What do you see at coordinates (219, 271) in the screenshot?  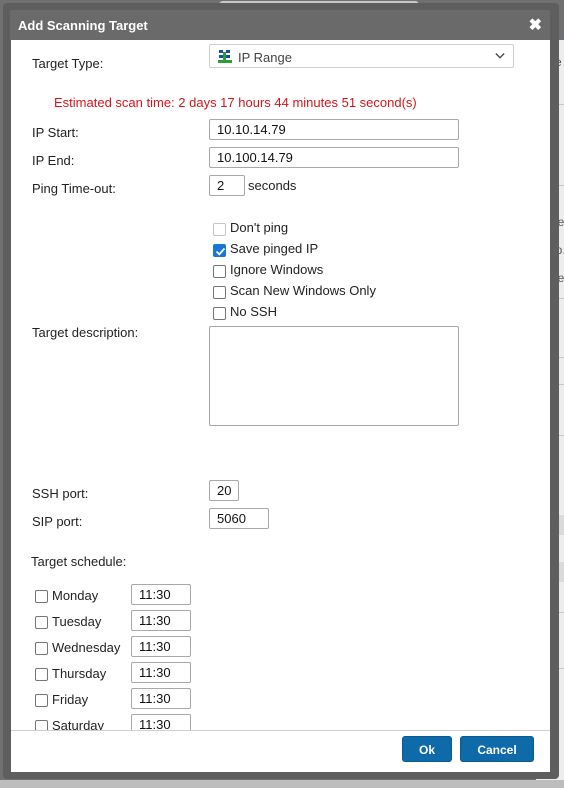 I see `ignore-windows-checkbox` at bounding box center [219, 271].